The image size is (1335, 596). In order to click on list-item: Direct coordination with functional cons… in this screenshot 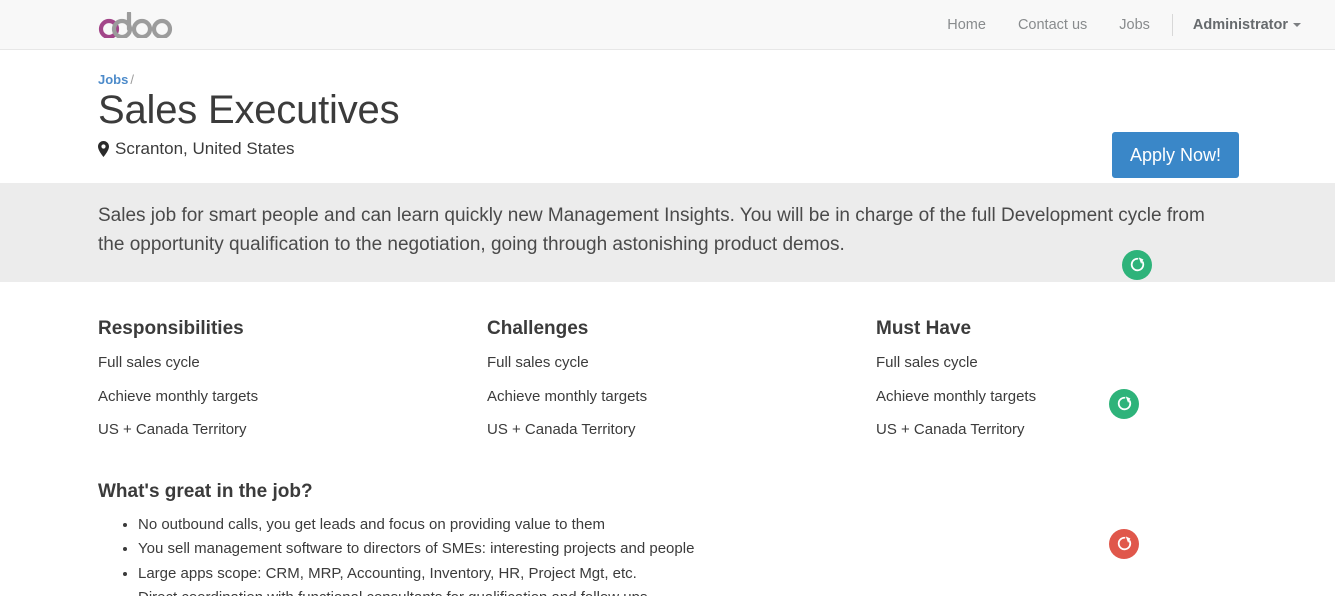, I will do `click(724, 592)`.